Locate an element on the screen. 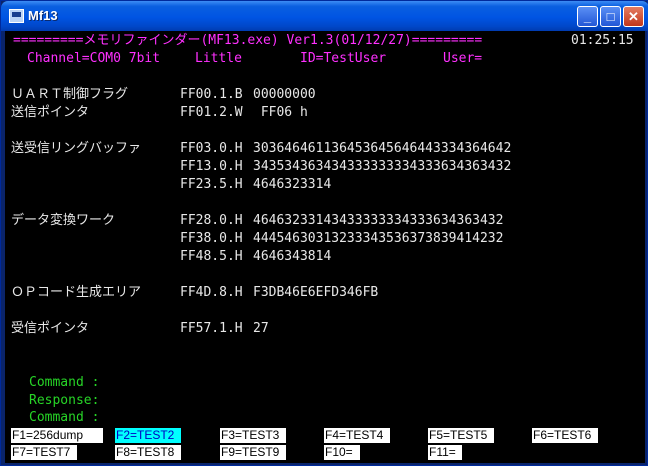  entry-address: FF28.0.H is located at coordinates (211, 220).